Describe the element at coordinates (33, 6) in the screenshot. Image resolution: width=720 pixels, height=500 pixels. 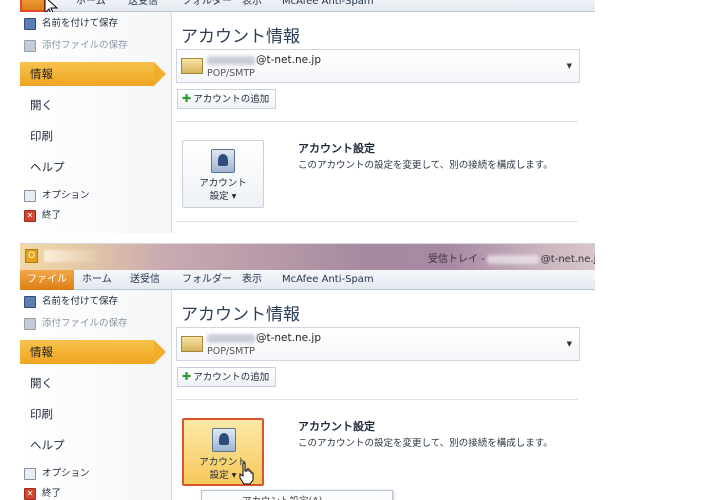
I see `tab-file` at that location.